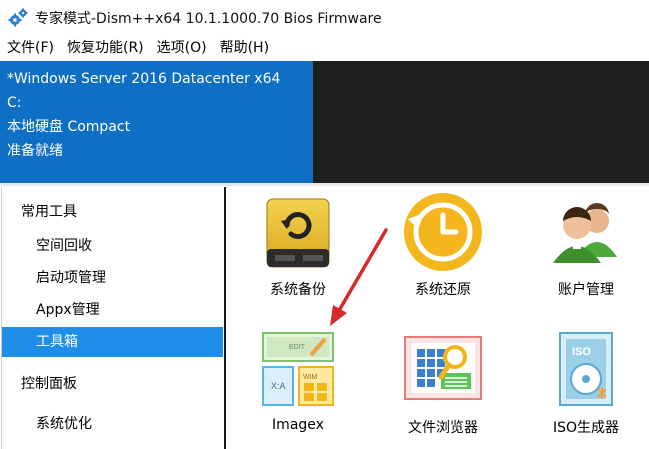 The width and height of the screenshot is (649, 449). I want to click on tool-file-explorer: 文件浏览器, so click(443, 387).